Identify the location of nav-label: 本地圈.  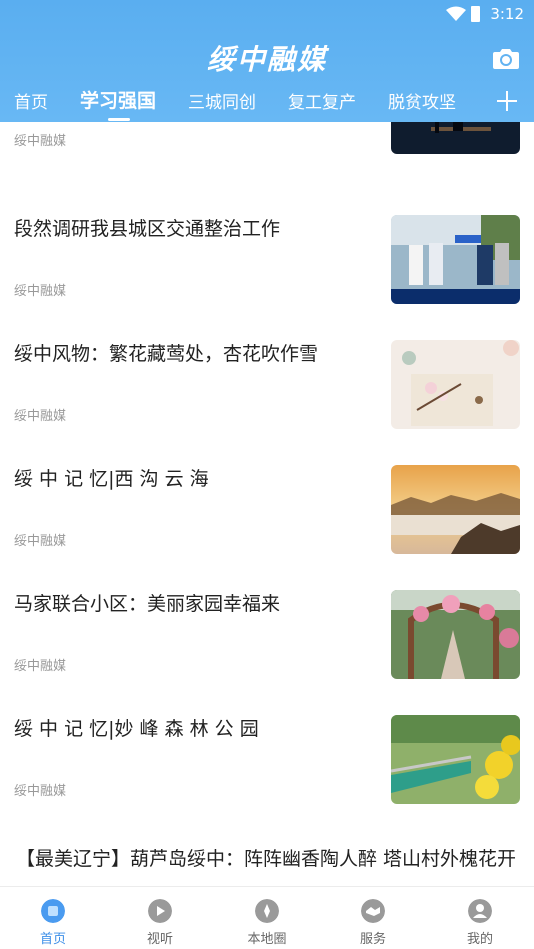
(267, 939).